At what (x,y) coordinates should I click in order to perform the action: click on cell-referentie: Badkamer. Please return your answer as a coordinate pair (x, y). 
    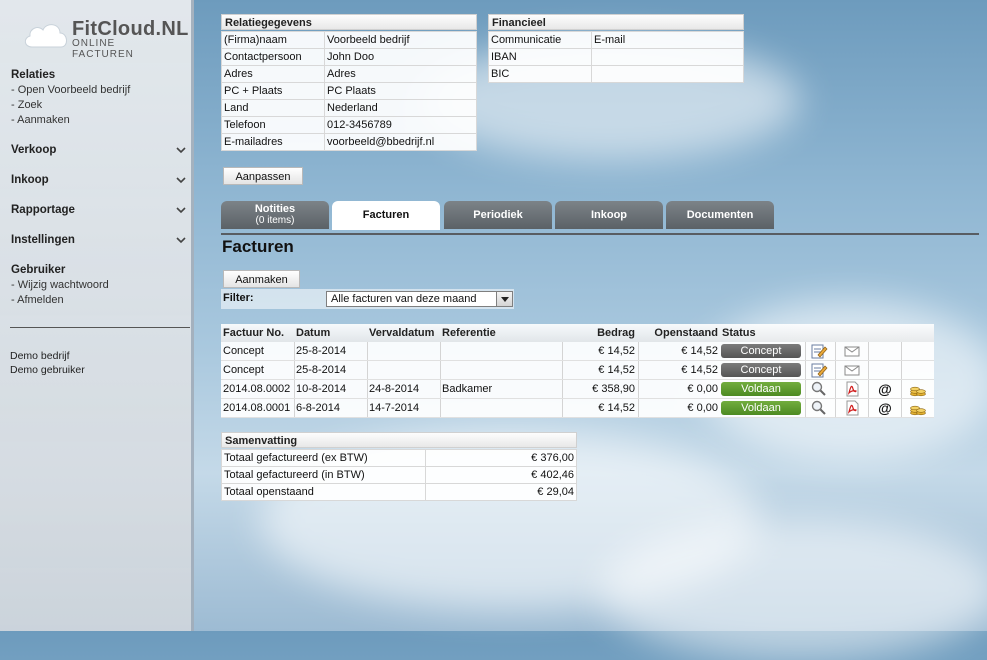
    Looking at the image, I should click on (467, 389).